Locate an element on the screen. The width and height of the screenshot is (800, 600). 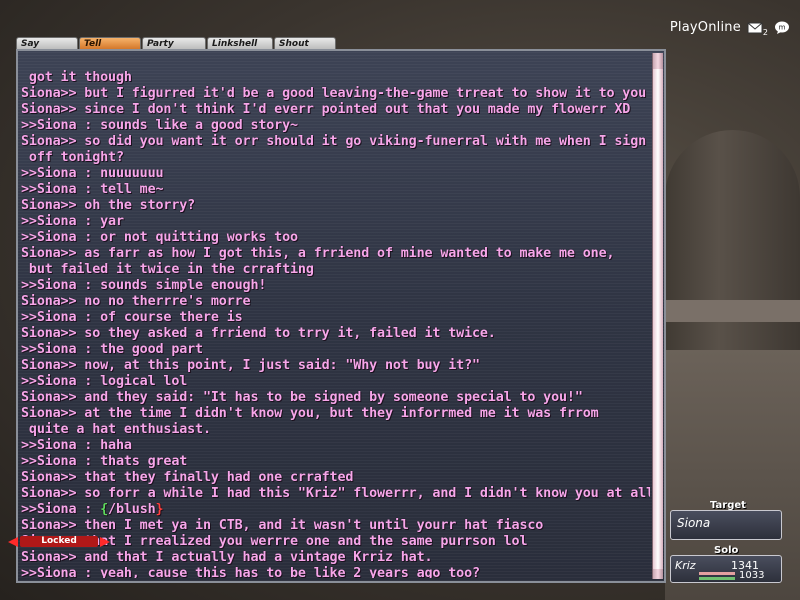
tab-tell: Tell is located at coordinates (110, 43).